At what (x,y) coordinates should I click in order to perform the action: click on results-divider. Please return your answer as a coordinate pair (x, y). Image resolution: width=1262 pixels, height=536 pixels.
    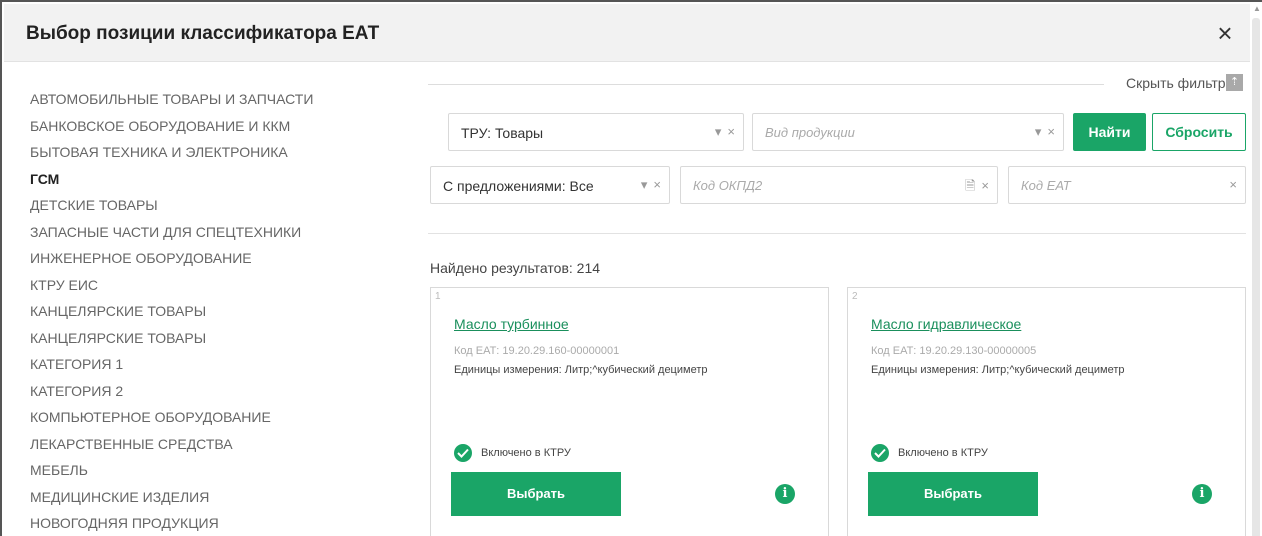
    Looking at the image, I should click on (837, 233).